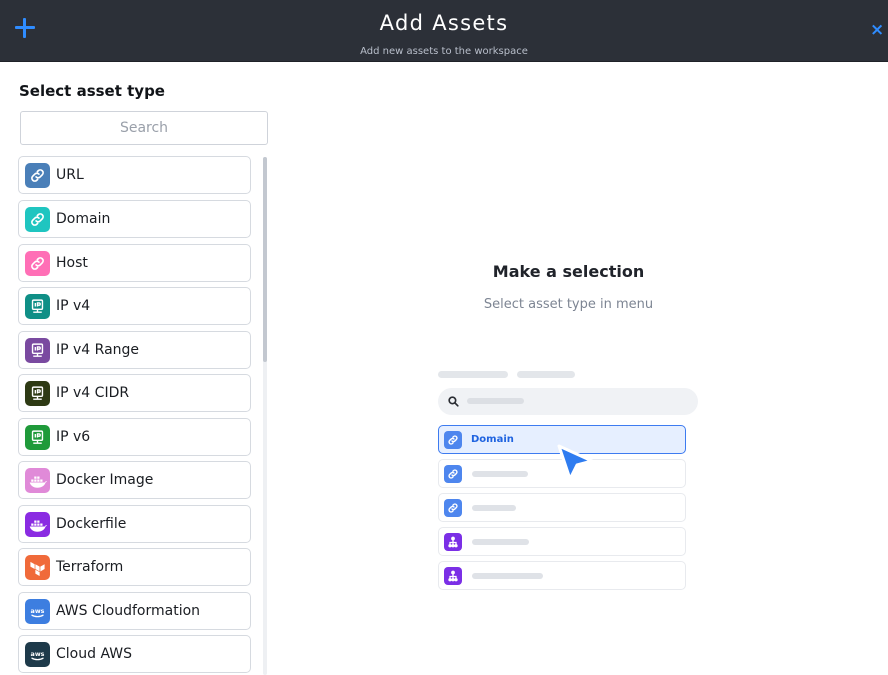 The height and width of the screenshot is (675, 888). What do you see at coordinates (70, 175) in the screenshot?
I see `asset-item-label: URL` at bounding box center [70, 175].